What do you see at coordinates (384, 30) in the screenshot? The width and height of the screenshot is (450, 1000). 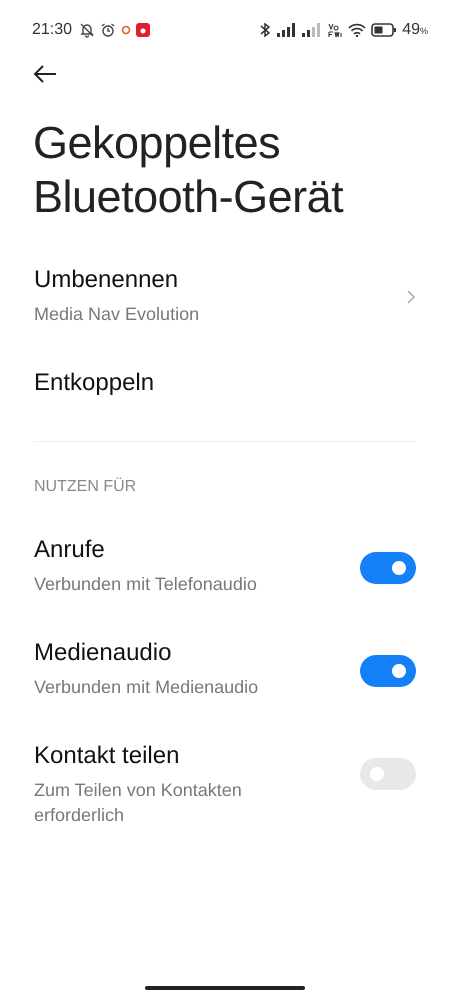 I see `battery-icon` at bounding box center [384, 30].